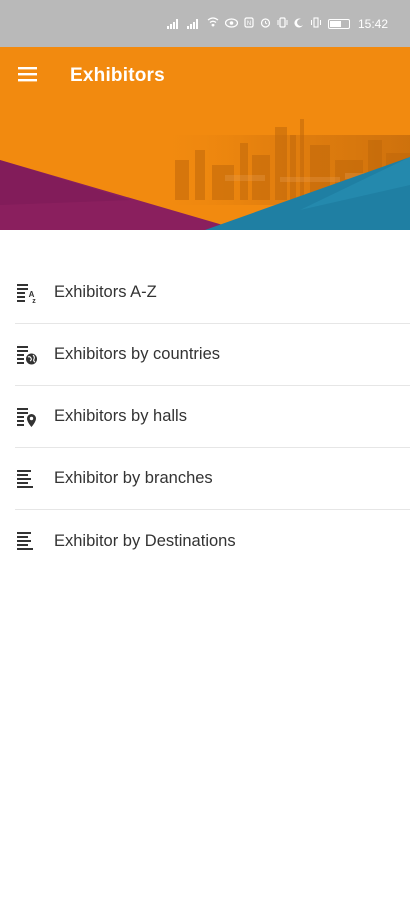  Describe the element at coordinates (145, 540) in the screenshot. I see `menu-item-label: Exhibitor by Destinations` at that location.